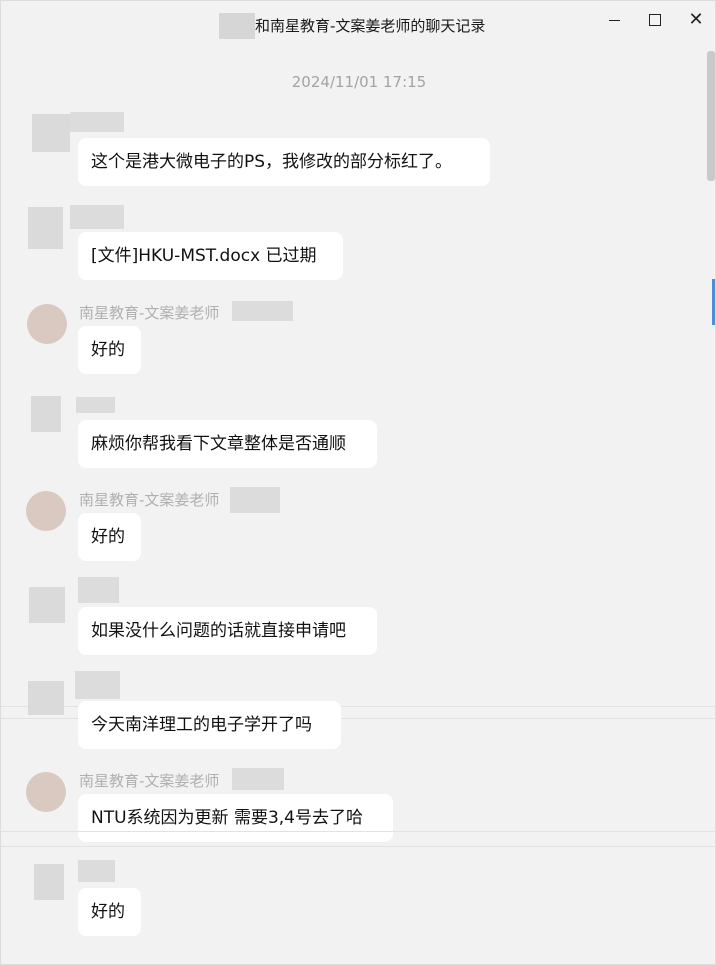 Image resolution: width=716 pixels, height=965 pixels. I want to click on window-title: 和南星教育-文案姜老师的聊天记录, so click(370, 26).